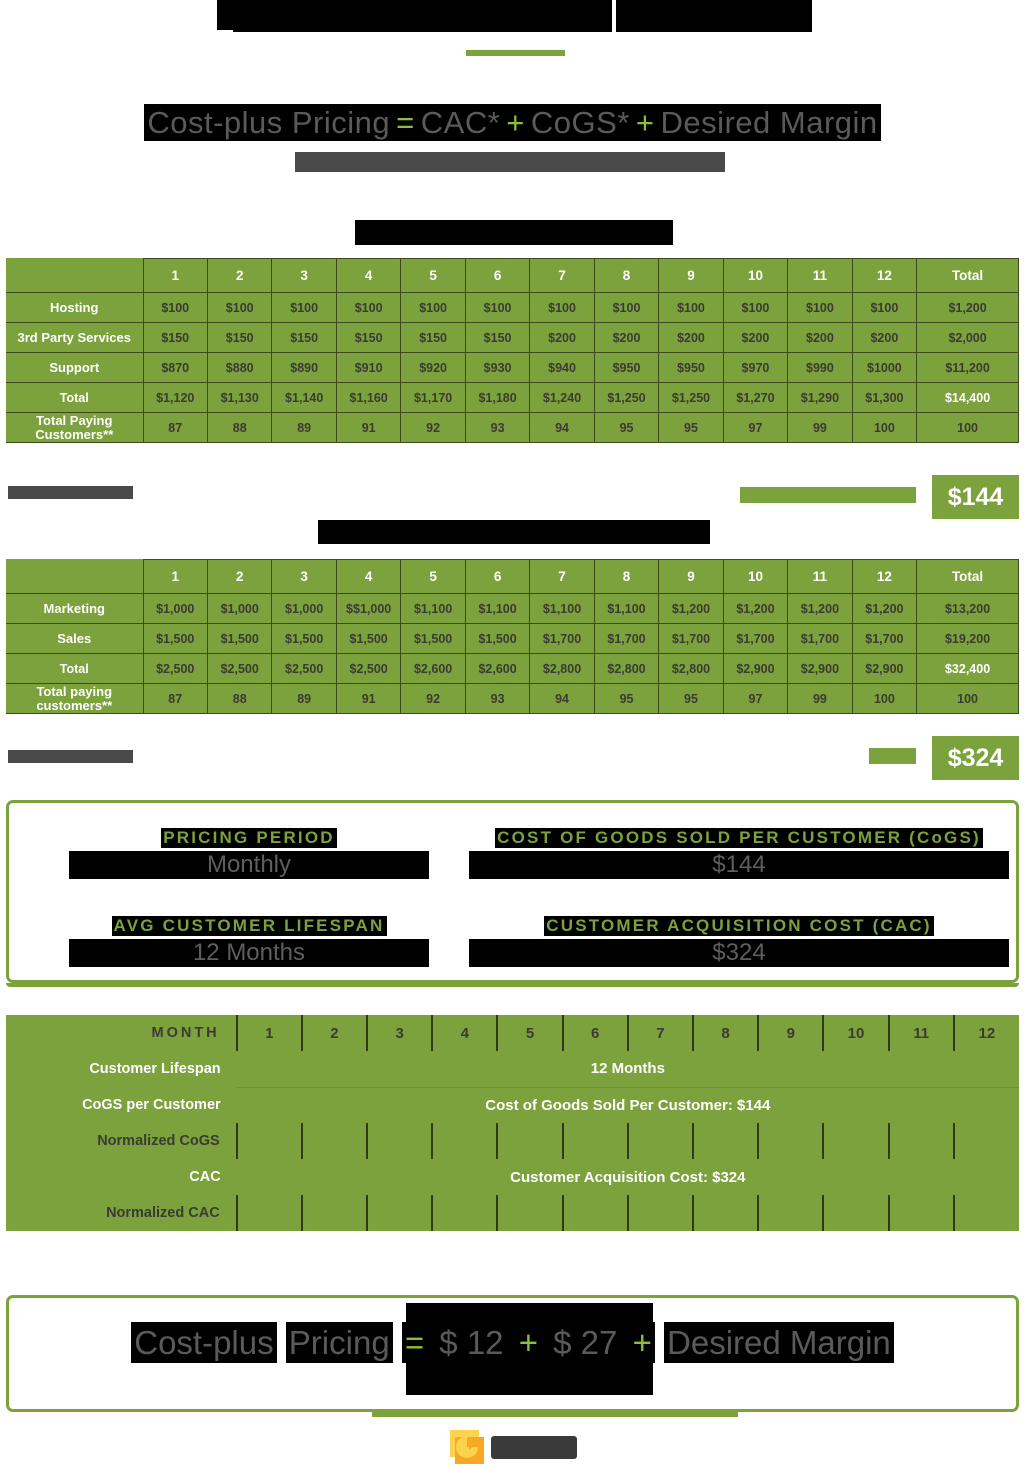 The width and height of the screenshot is (1025, 1469). What do you see at coordinates (515, 122) in the screenshot?
I see `formula-op-plus-1: +` at bounding box center [515, 122].